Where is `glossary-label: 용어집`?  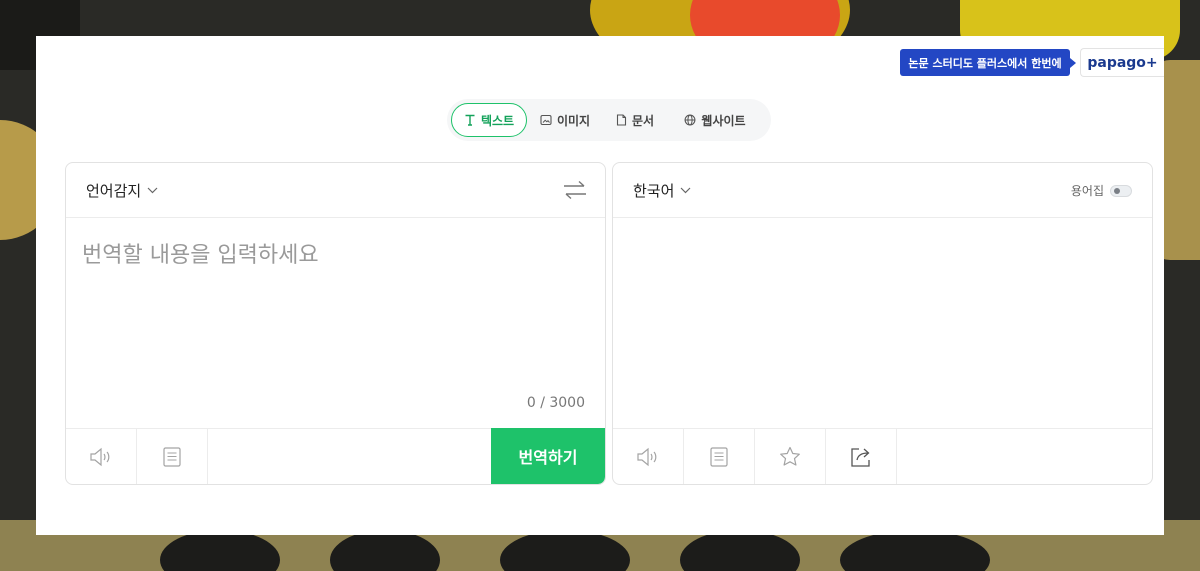 glossary-label: 용어집 is located at coordinates (1087, 191).